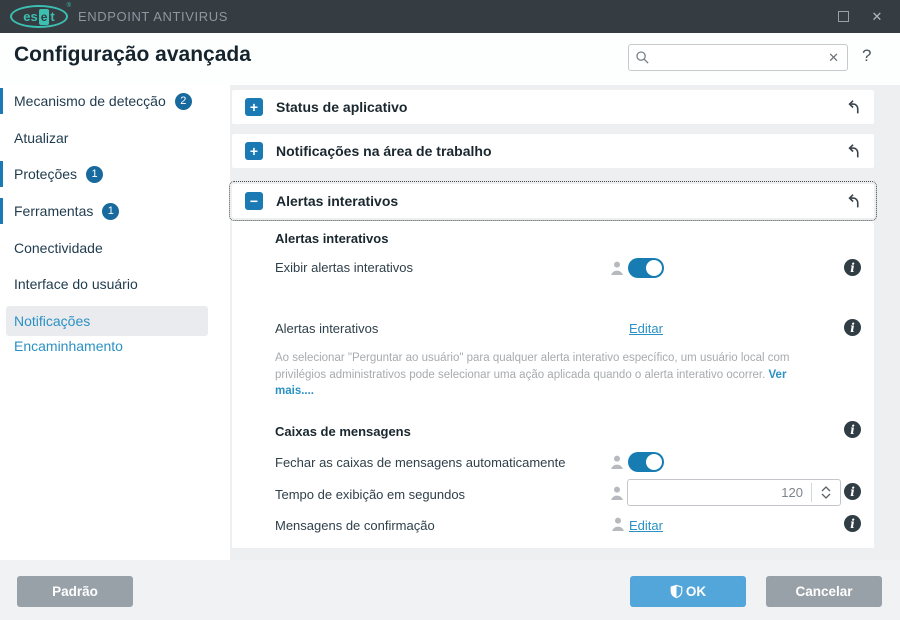  Describe the element at coordinates (115, 138) in the screenshot. I see `sidebar-item-atualizar: Atualizar` at that location.